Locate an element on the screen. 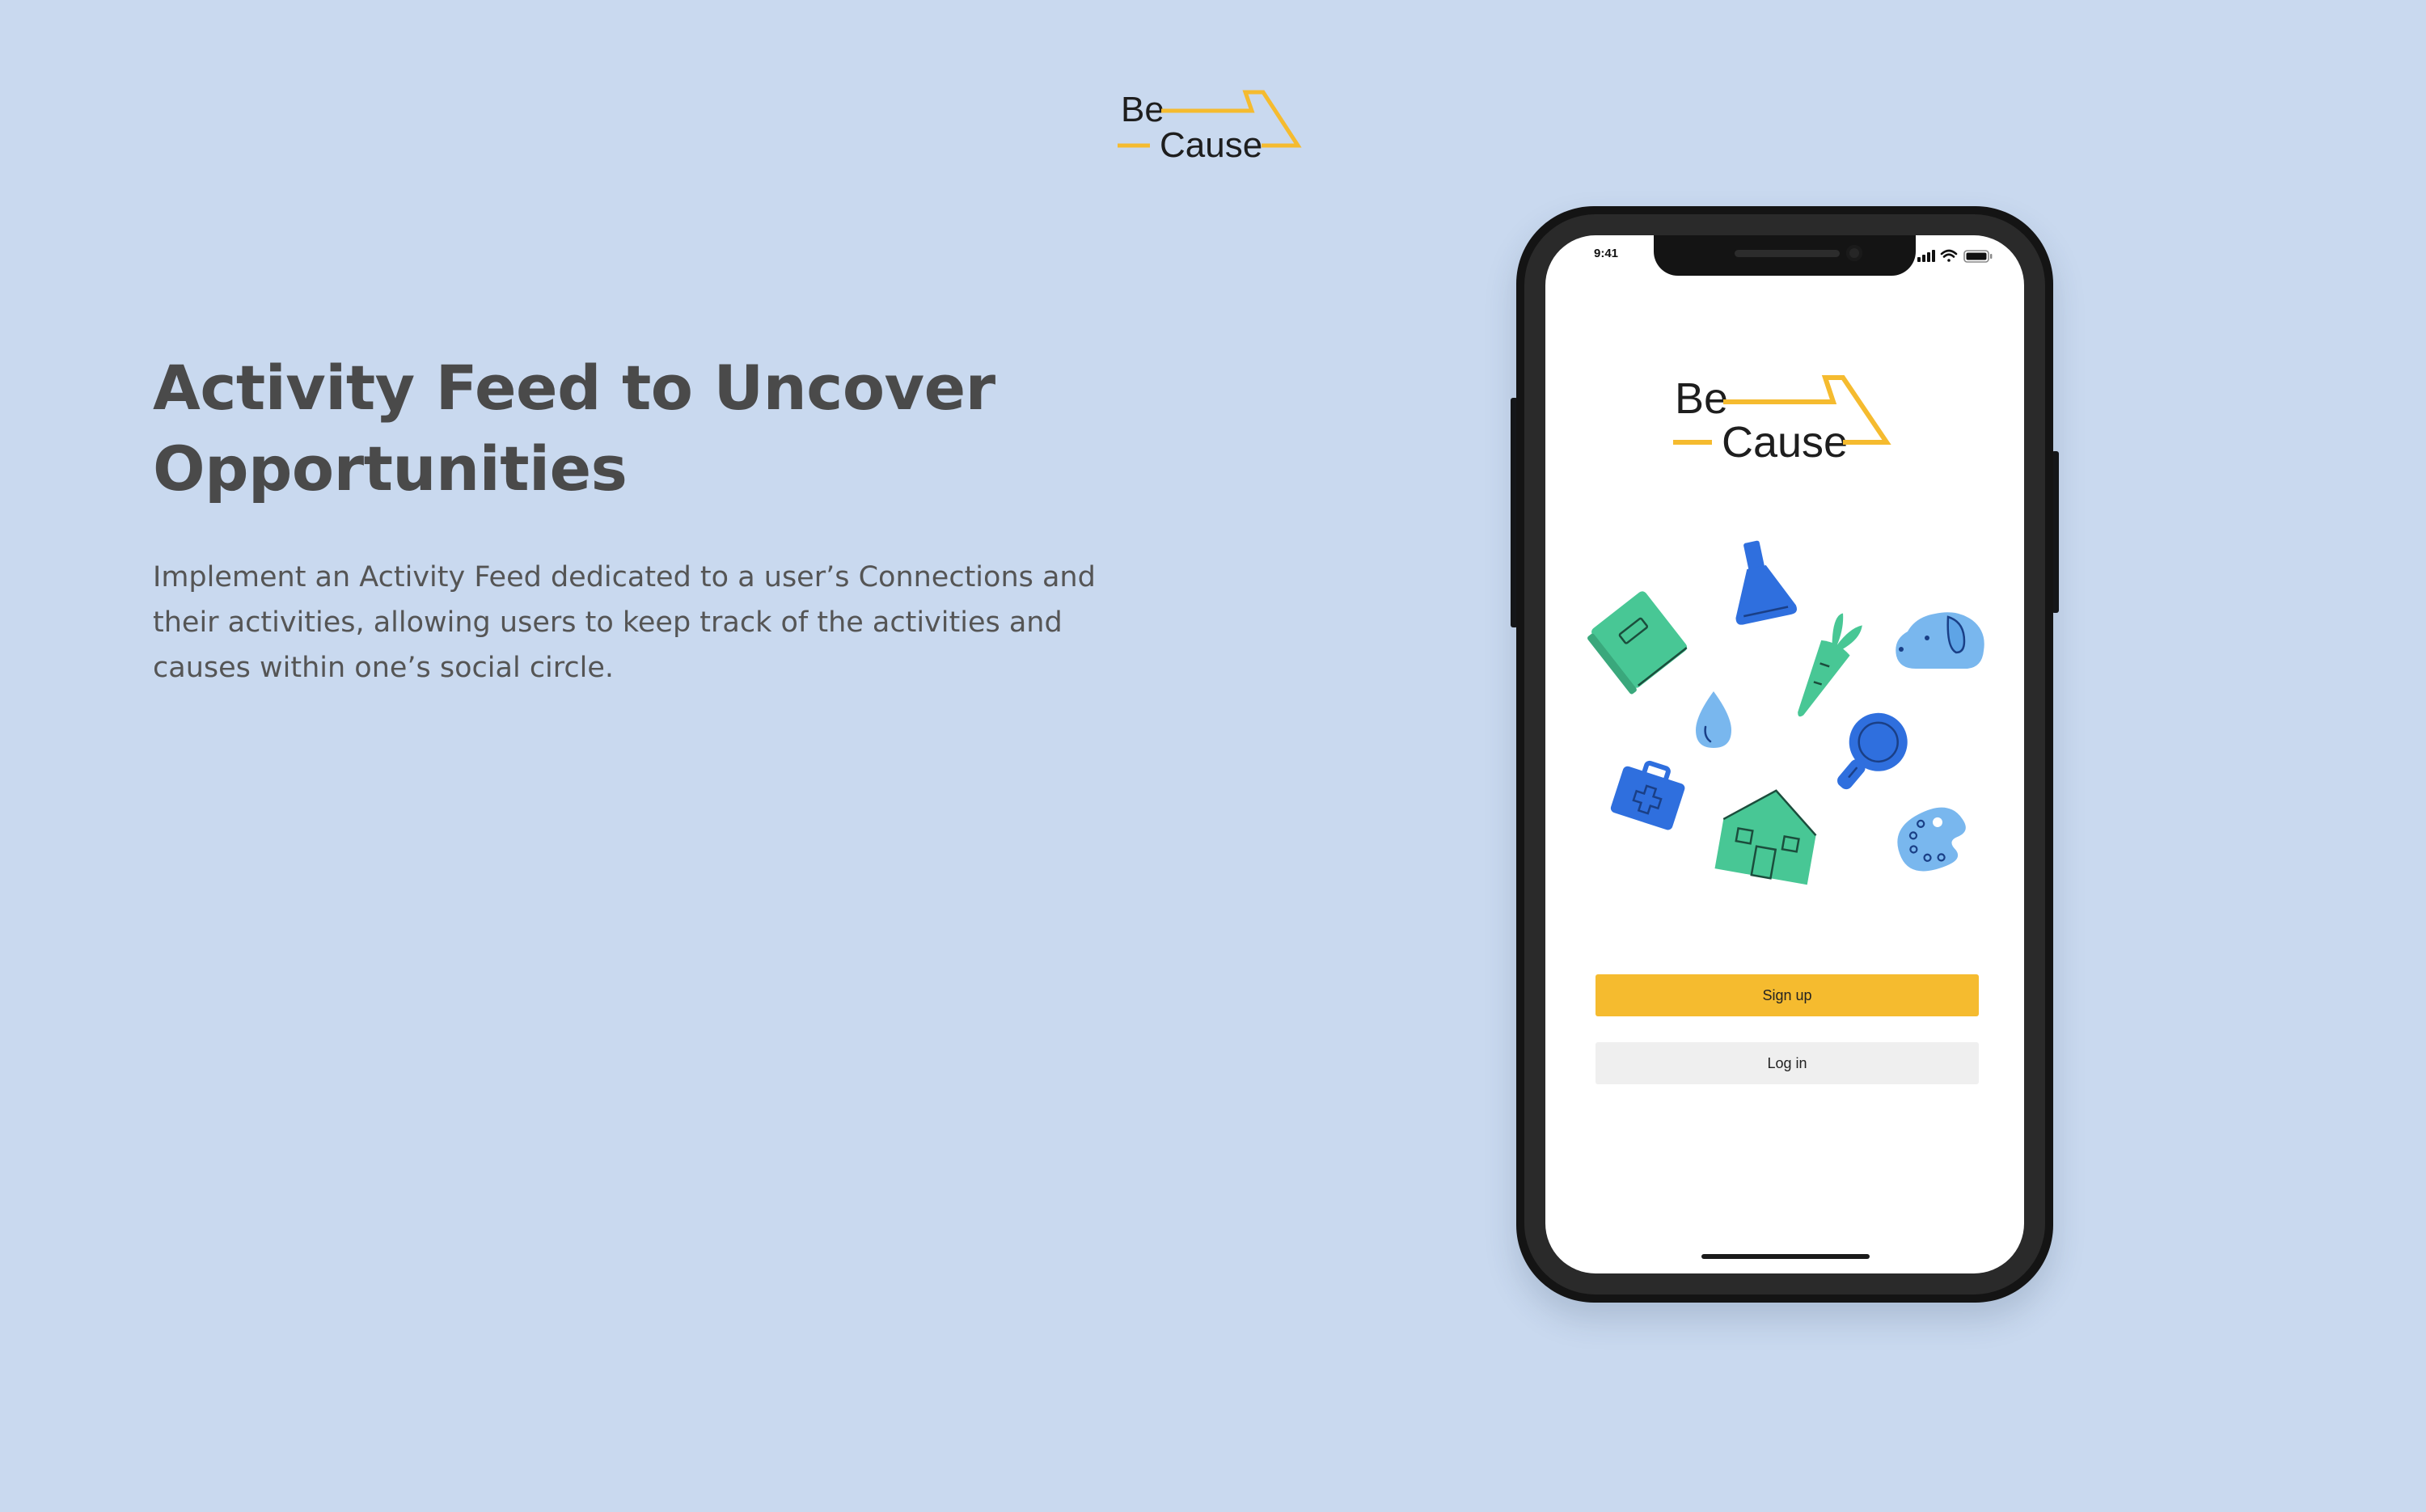  book-icon is located at coordinates (1637, 643).